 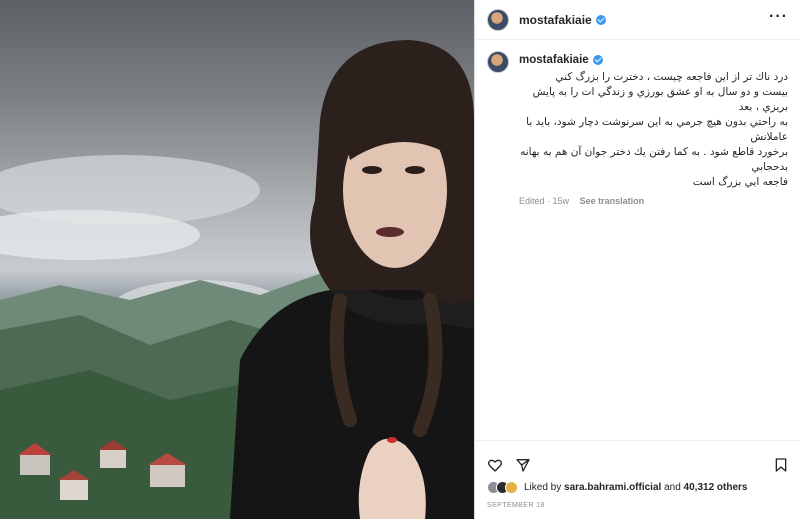 What do you see at coordinates (637, 20) in the screenshot?
I see `post-header: mostafakiaie ···` at bounding box center [637, 20].